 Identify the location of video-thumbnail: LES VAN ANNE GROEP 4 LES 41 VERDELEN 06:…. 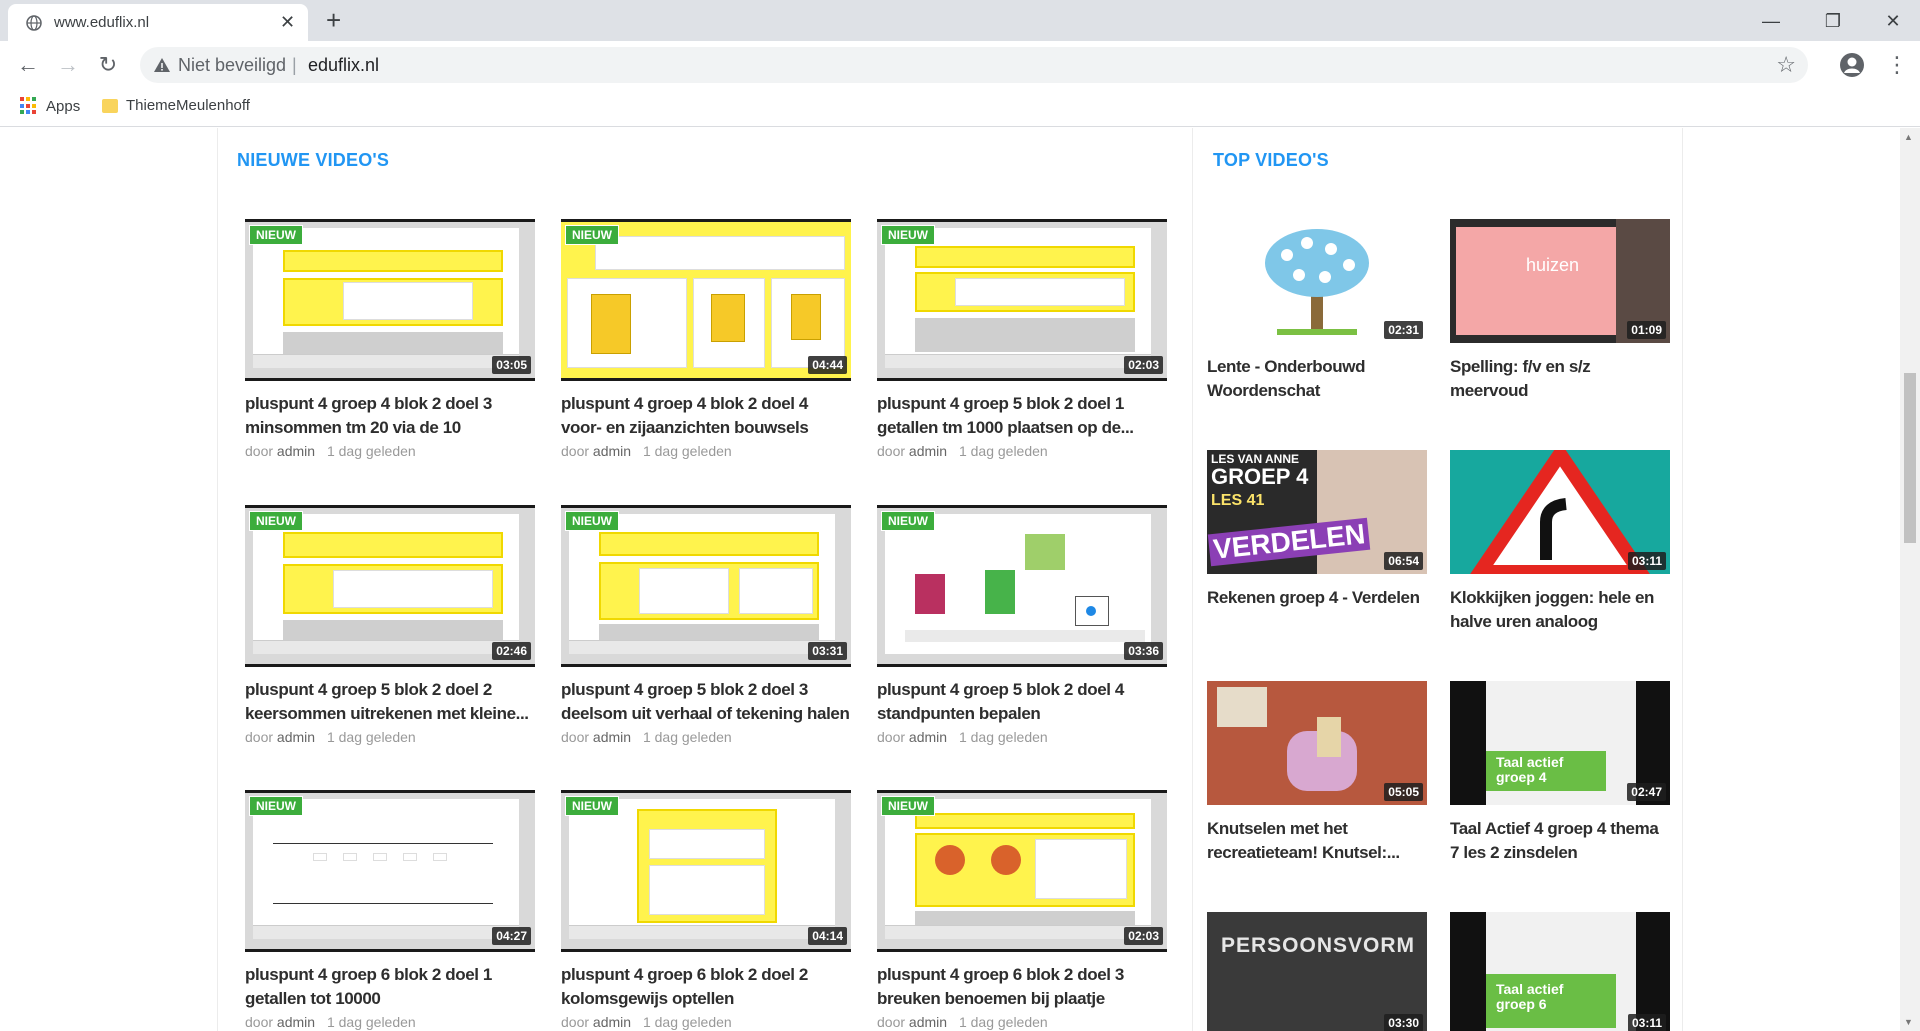
(1317, 512).